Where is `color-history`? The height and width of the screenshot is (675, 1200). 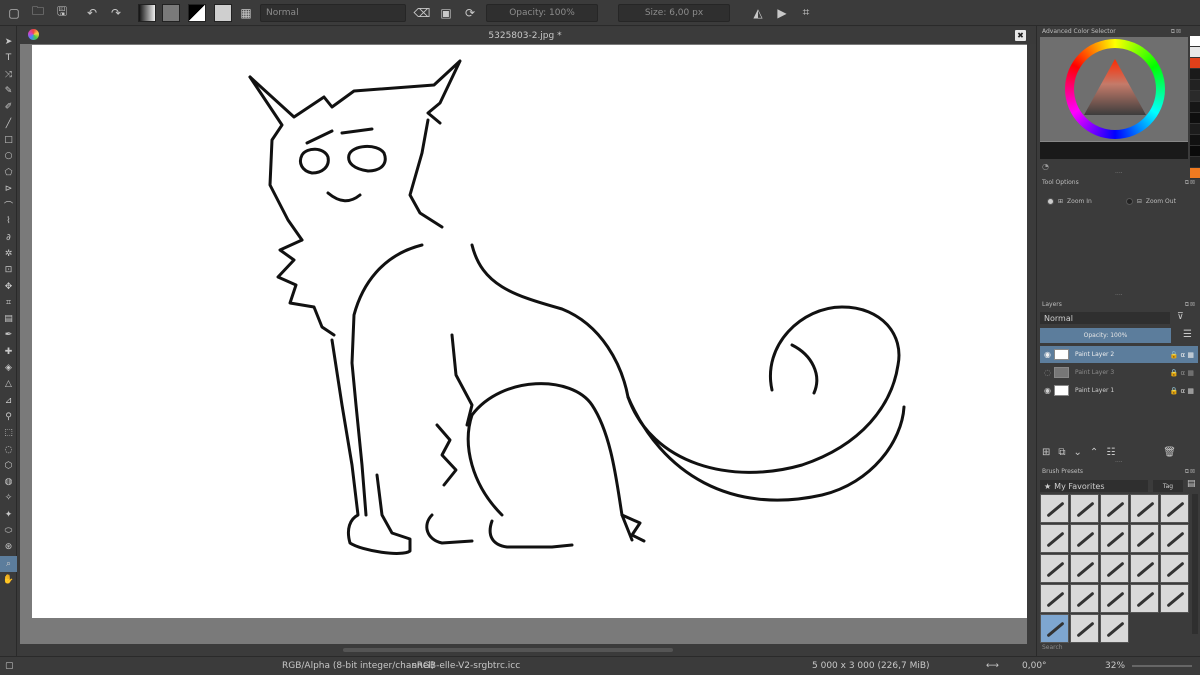
color-history is located at coordinates (1195, 111).